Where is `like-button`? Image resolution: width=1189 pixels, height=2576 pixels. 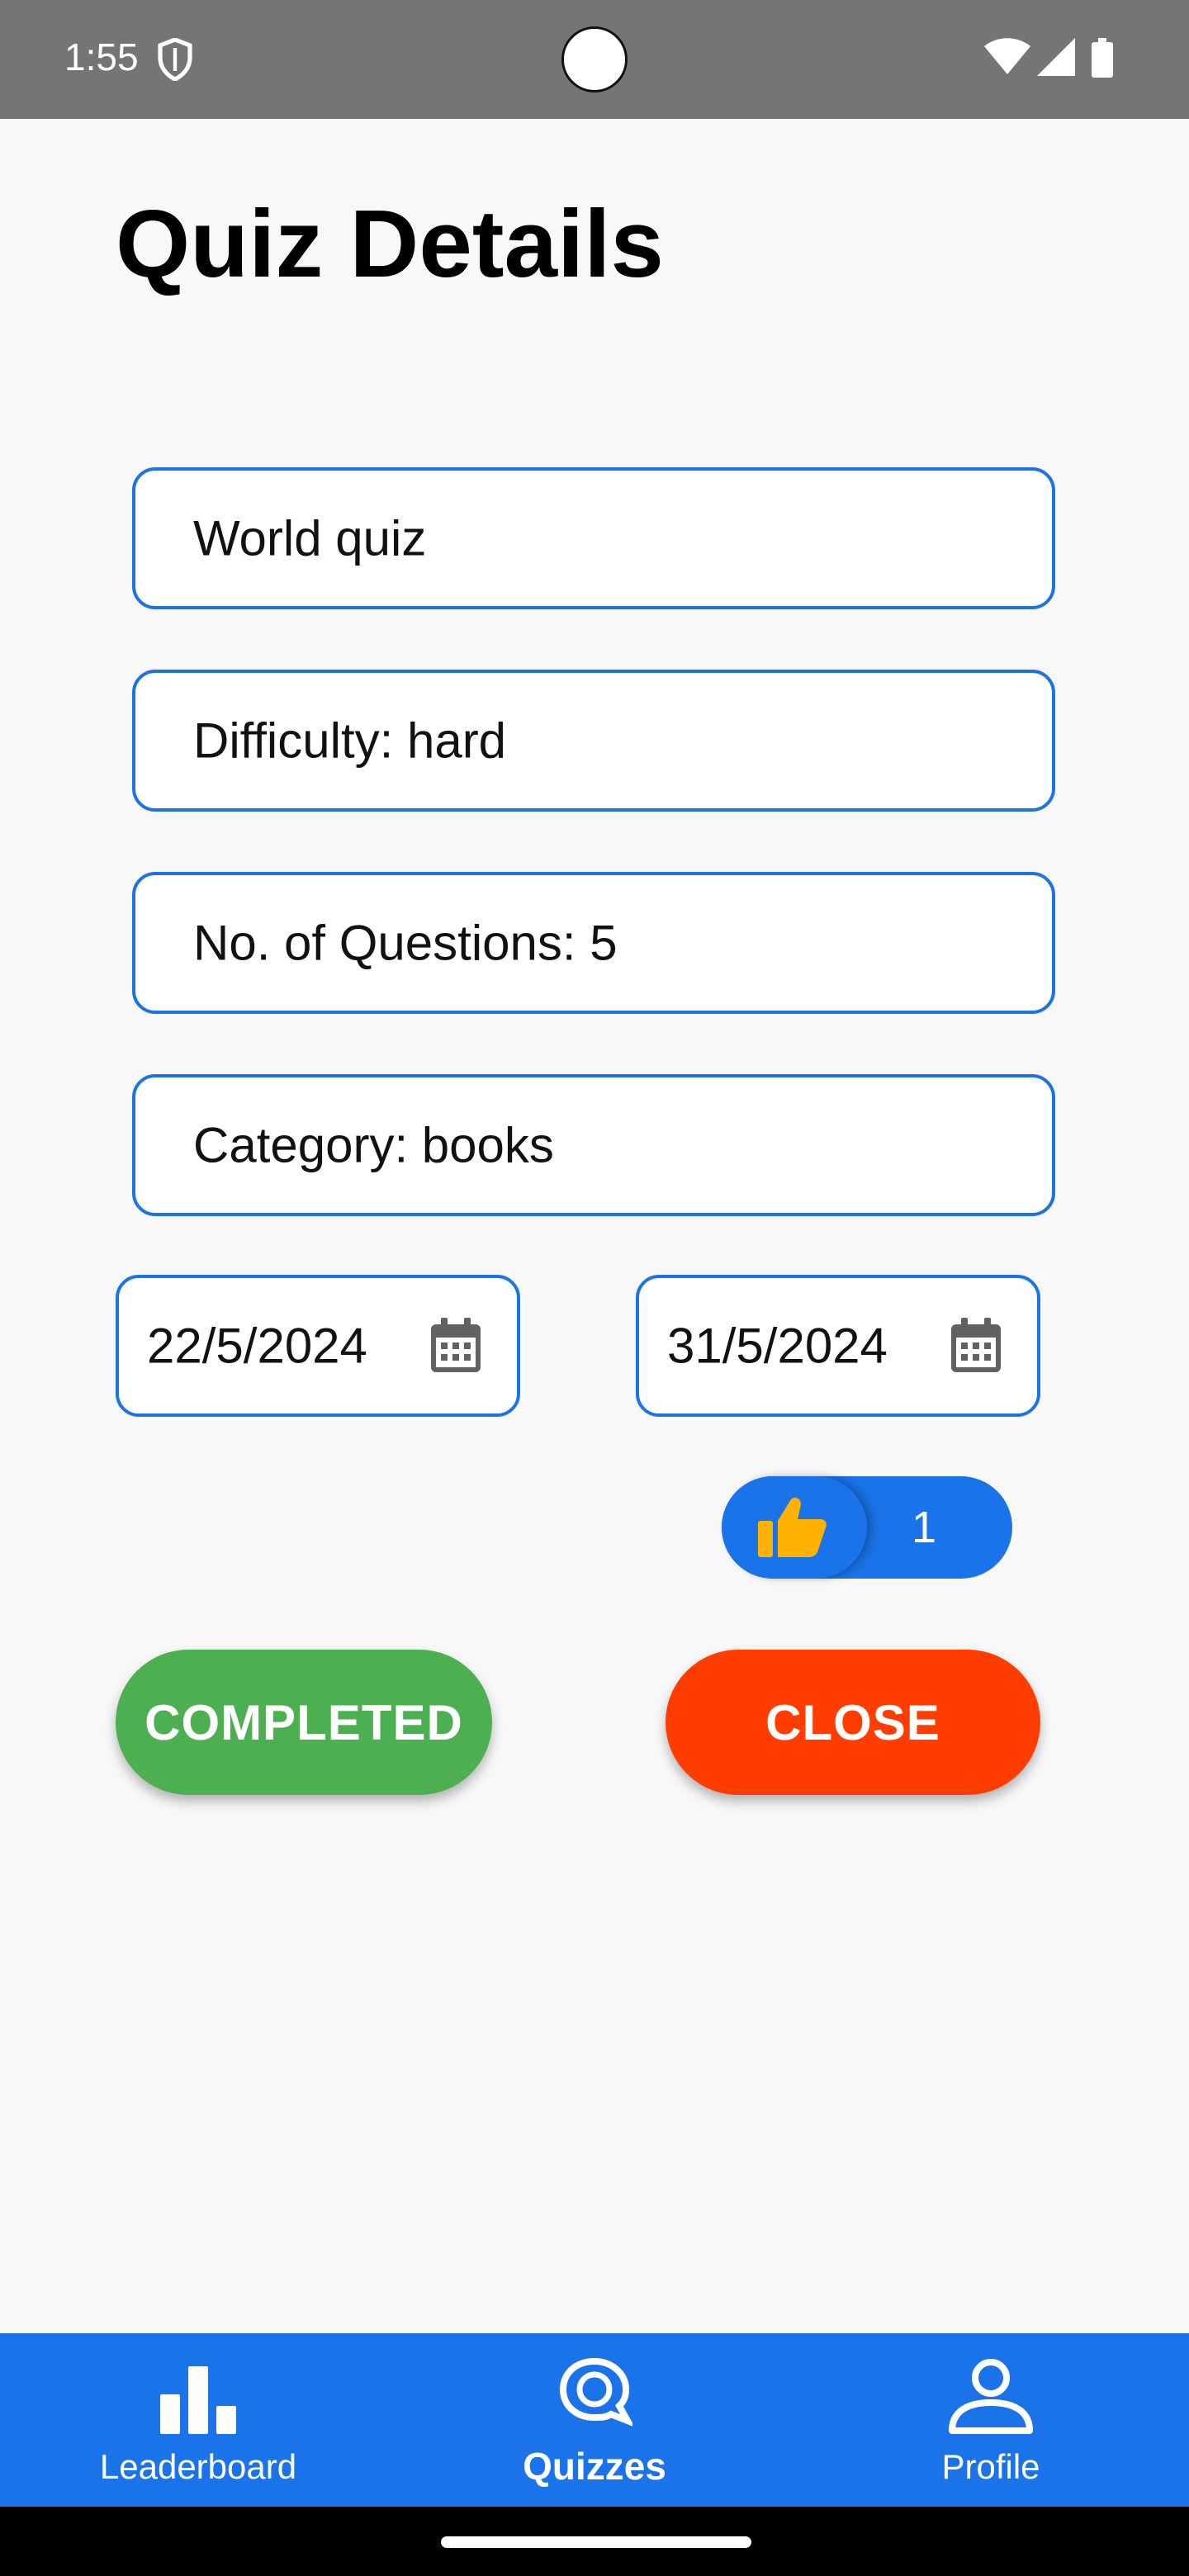 like-button is located at coordinates (794, 1527).